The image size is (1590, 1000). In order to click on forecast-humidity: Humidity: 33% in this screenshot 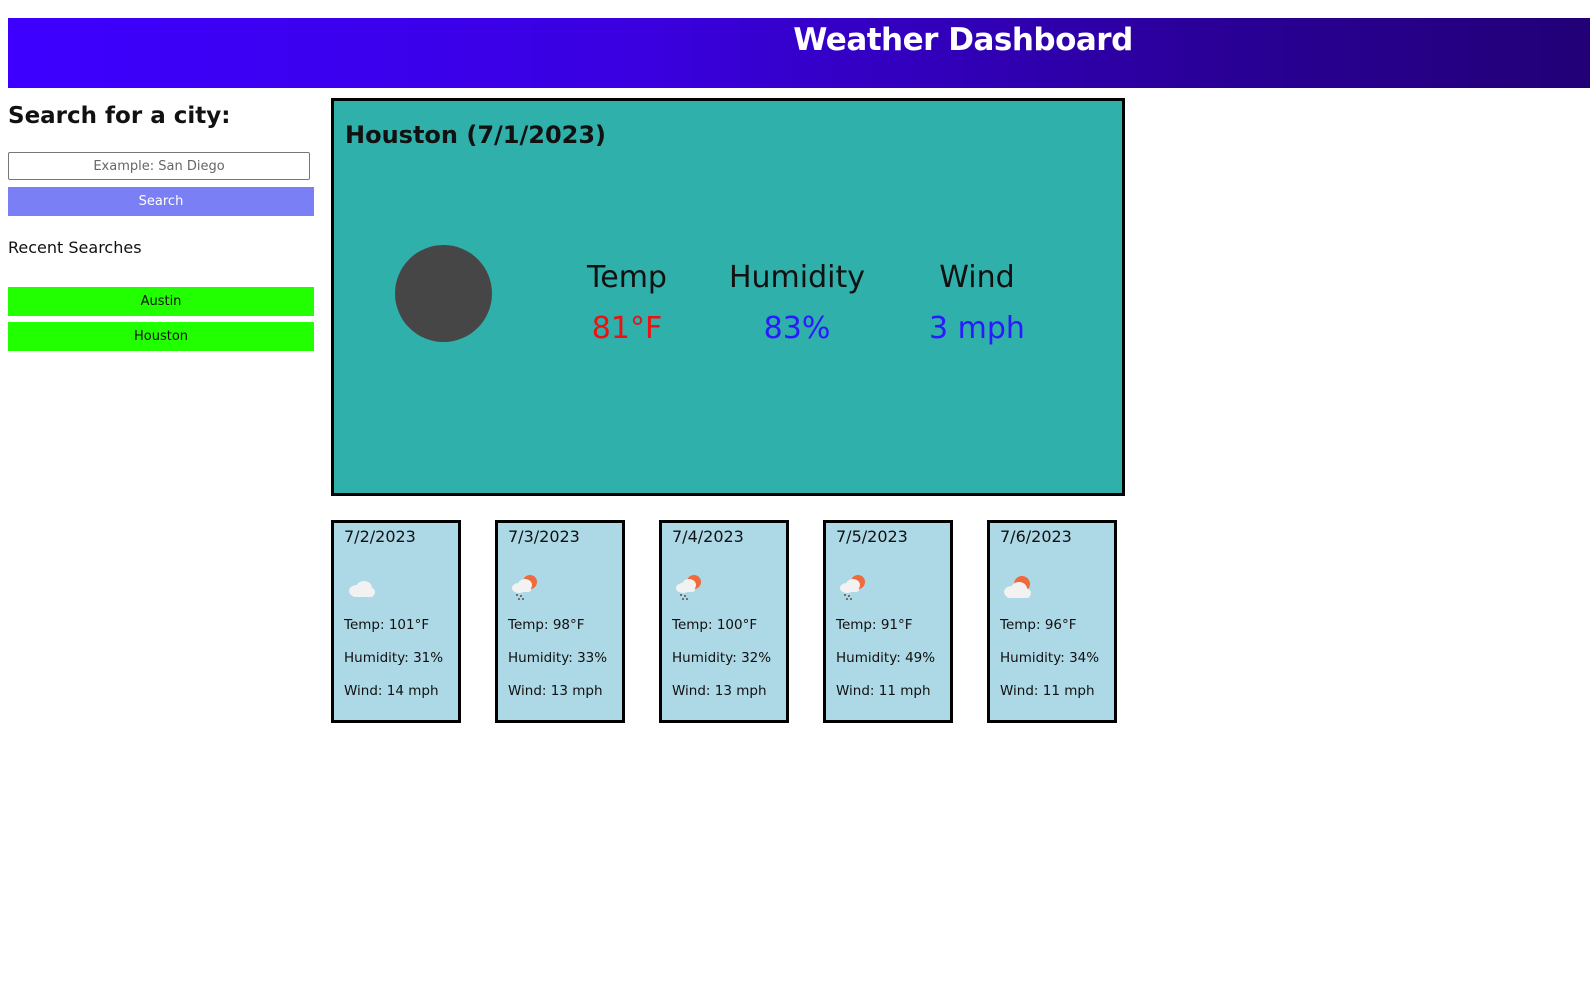, I will do `click(558, 658)`.